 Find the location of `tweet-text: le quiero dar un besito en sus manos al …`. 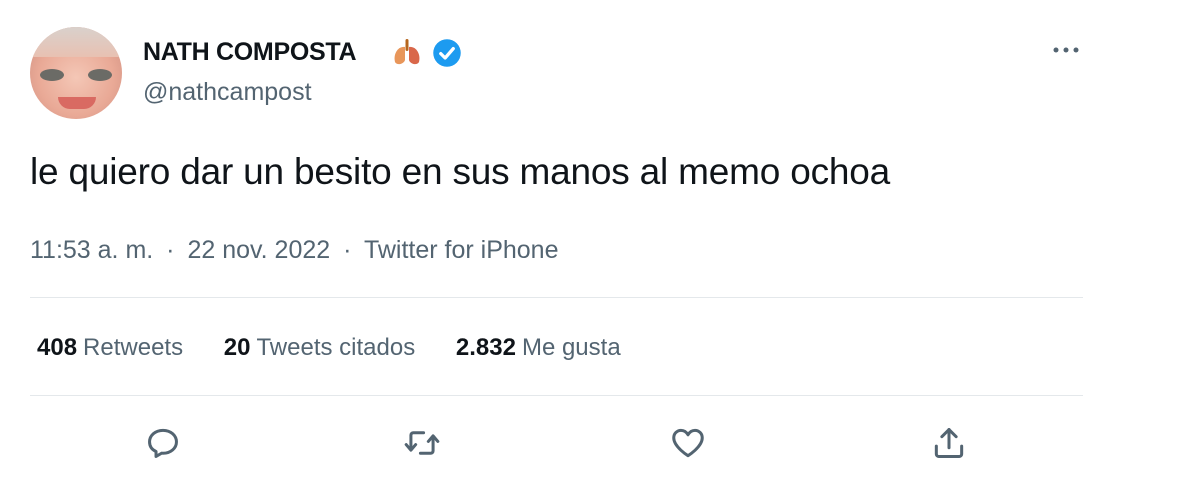

tweet-text: le quiero dar un besito en sus manos al … is located at coordinates (460, 171).